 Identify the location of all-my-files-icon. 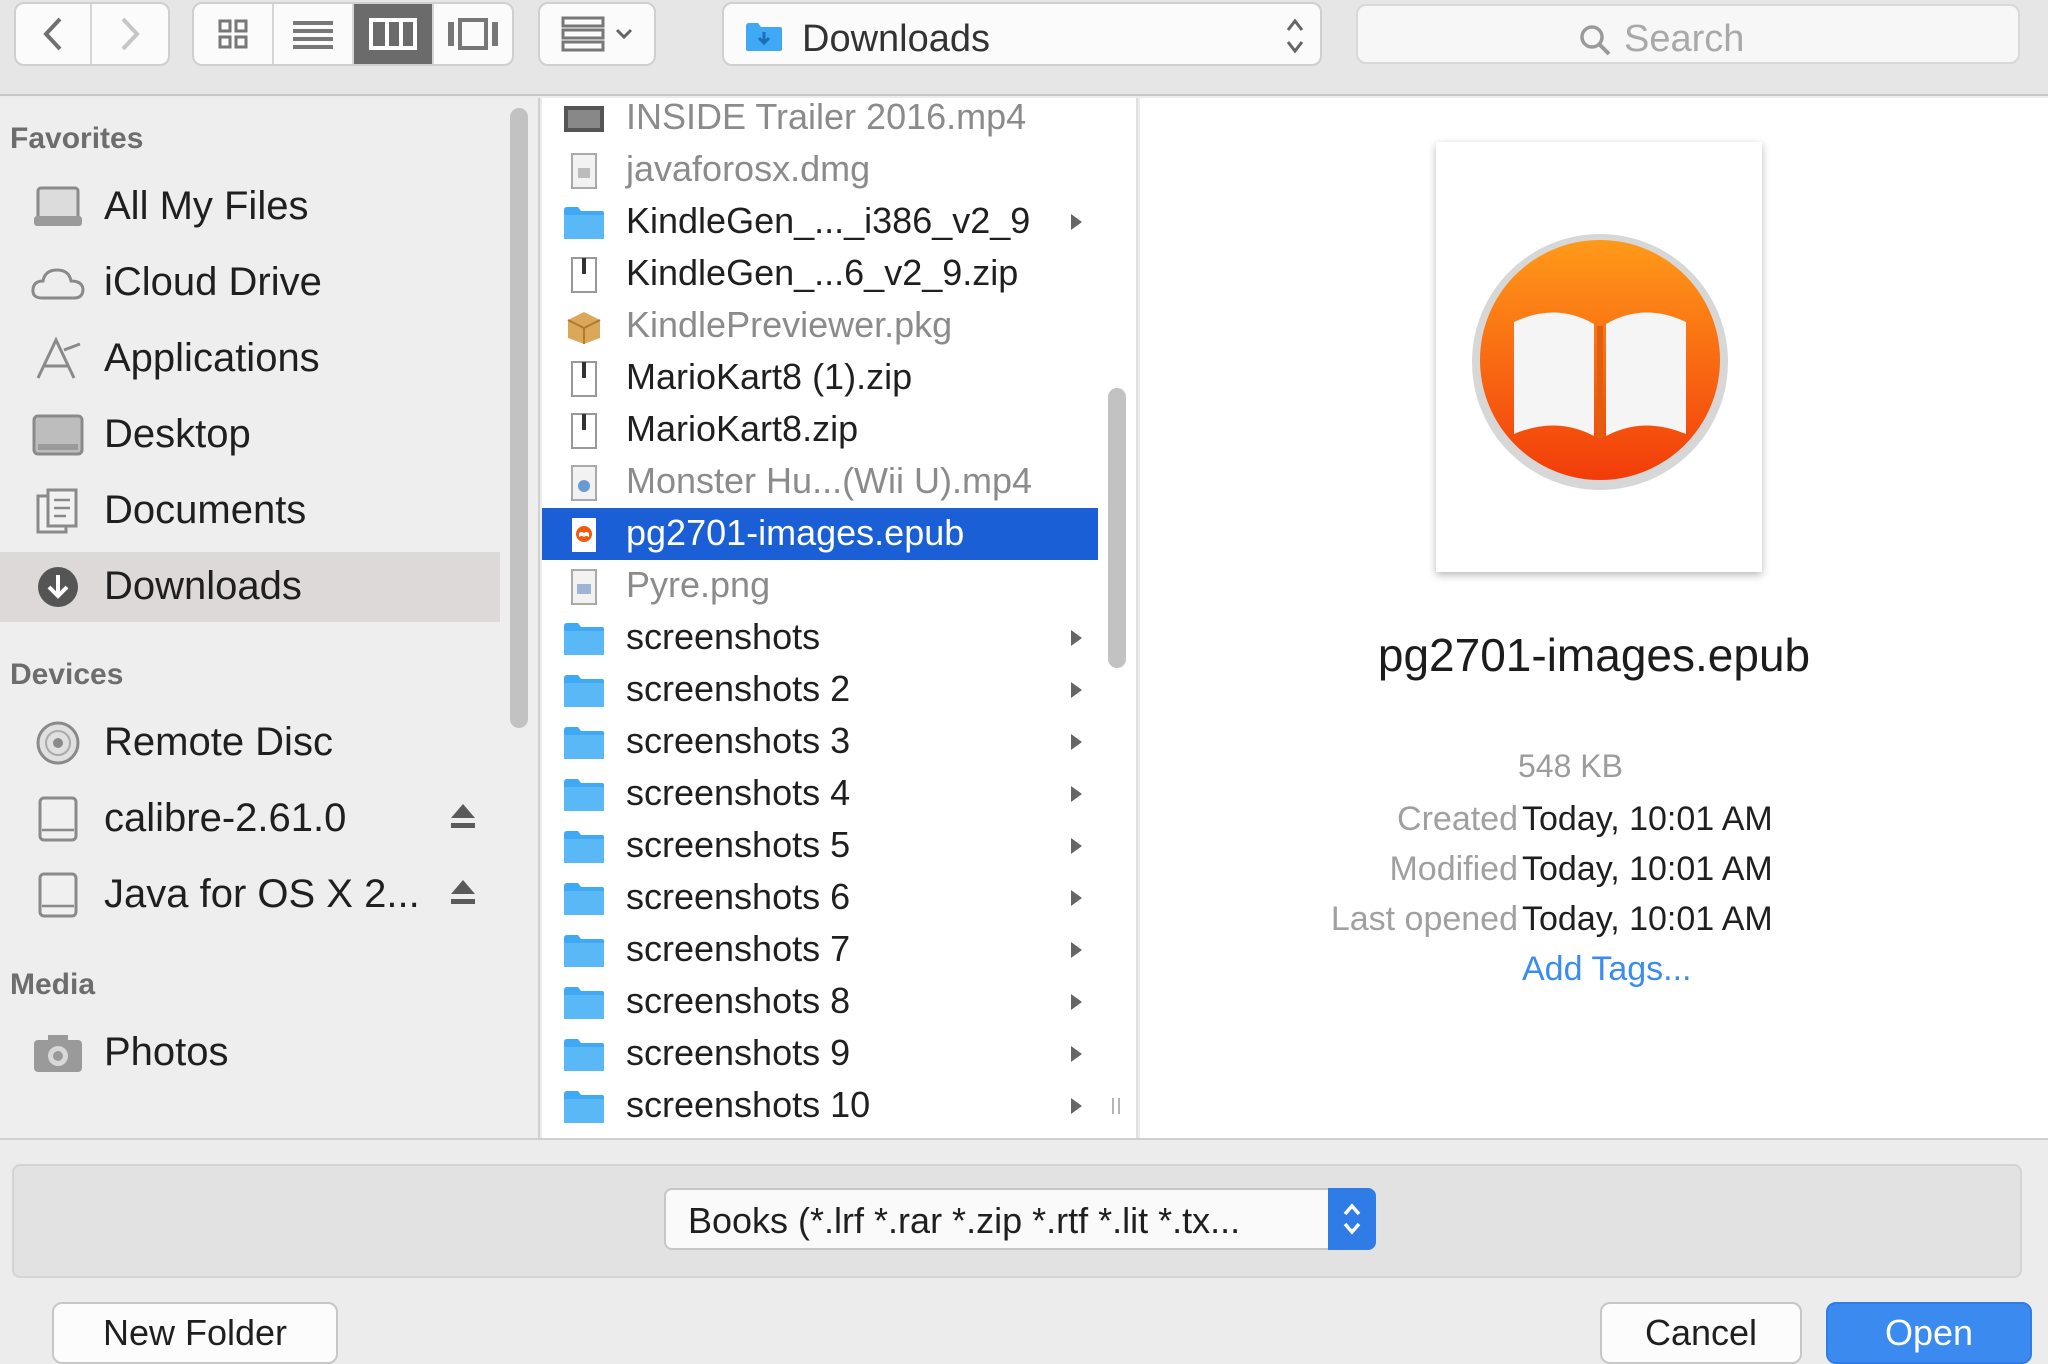
(58, 206).